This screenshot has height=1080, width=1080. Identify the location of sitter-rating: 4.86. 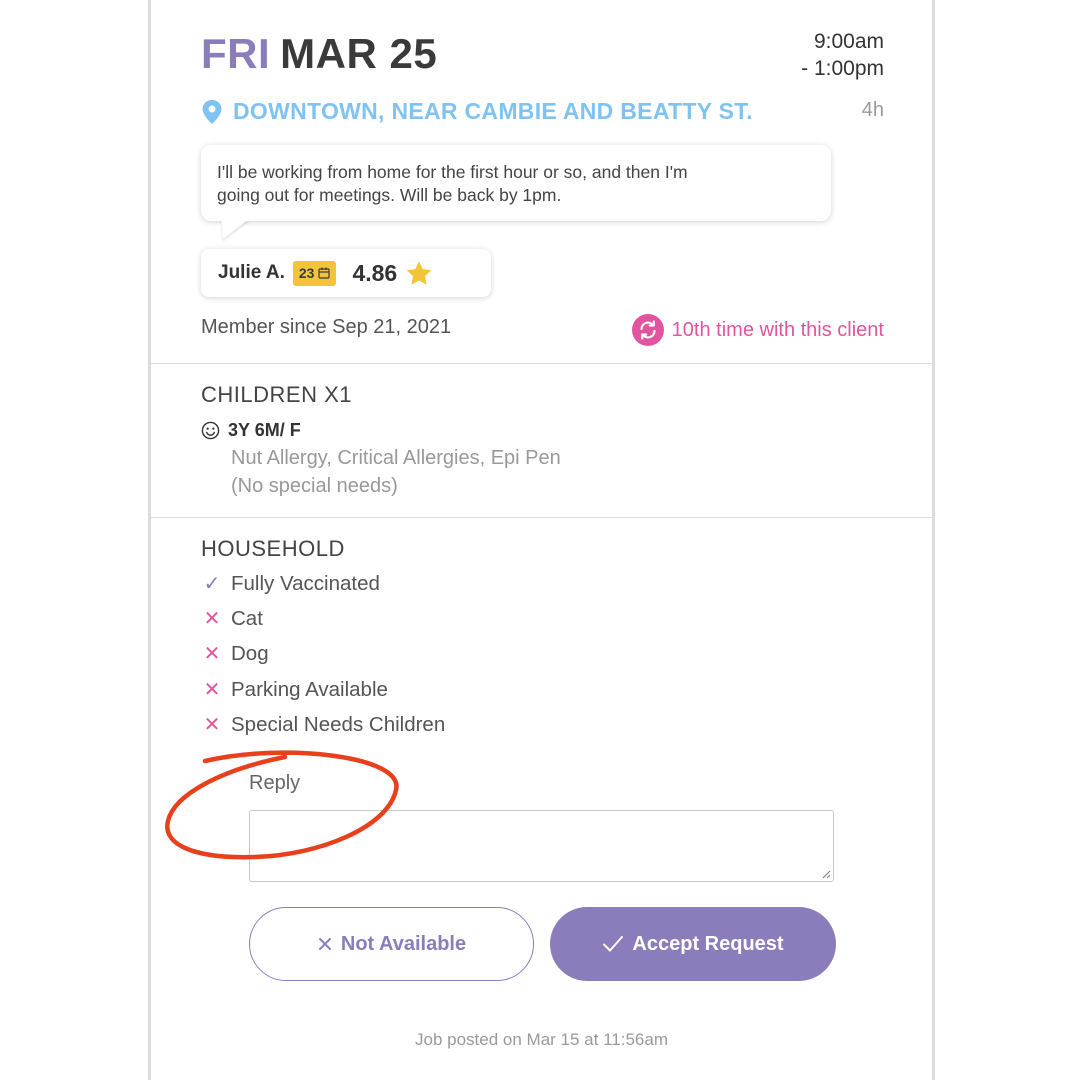
(375, 272).